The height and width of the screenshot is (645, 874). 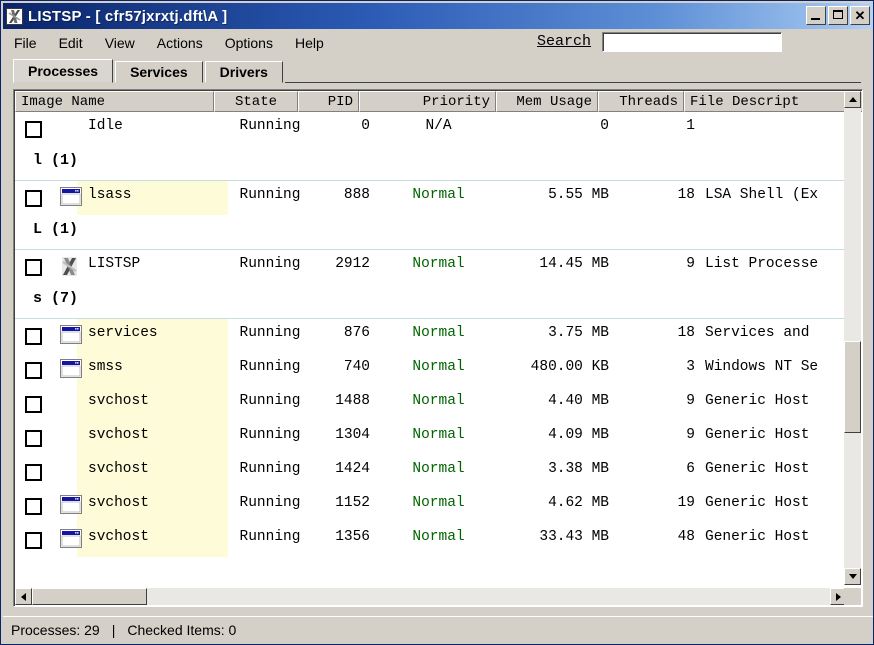 I want to click on group-header-row: s (7), so click(x=431, y=301).